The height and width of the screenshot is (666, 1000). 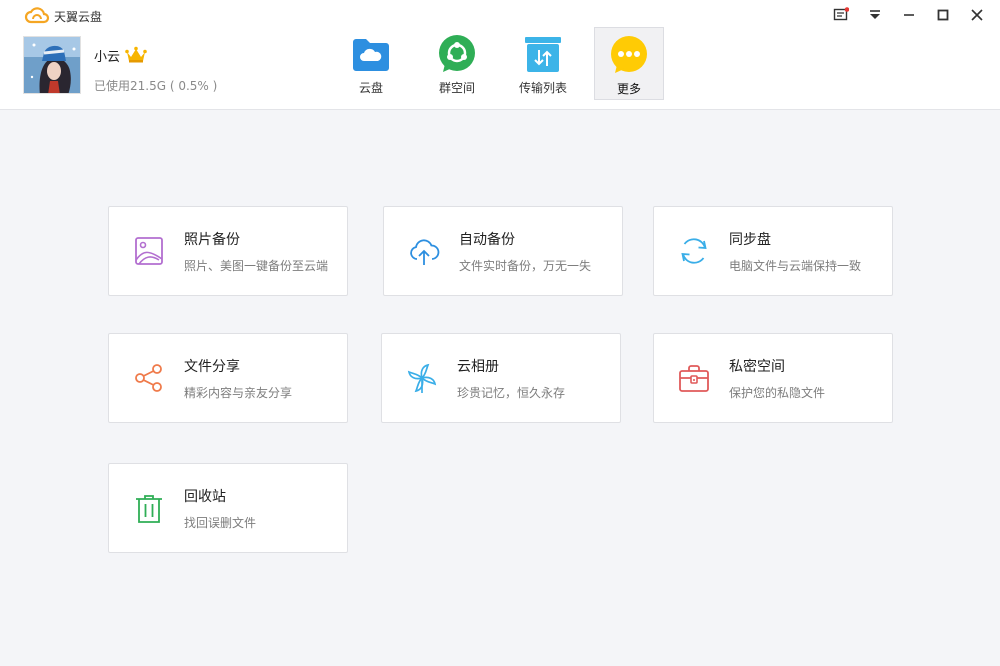 I want to click on card-title: 回收站, so click(x=205, y=496).